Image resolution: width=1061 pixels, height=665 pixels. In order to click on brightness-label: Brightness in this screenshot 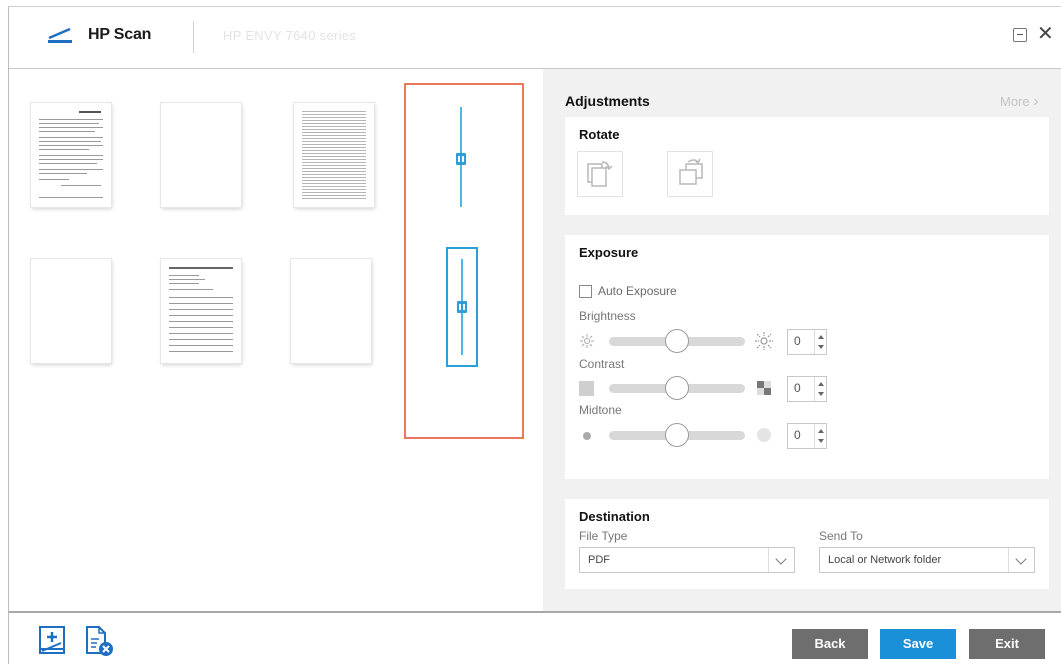, I will do `click(607, 316)`.